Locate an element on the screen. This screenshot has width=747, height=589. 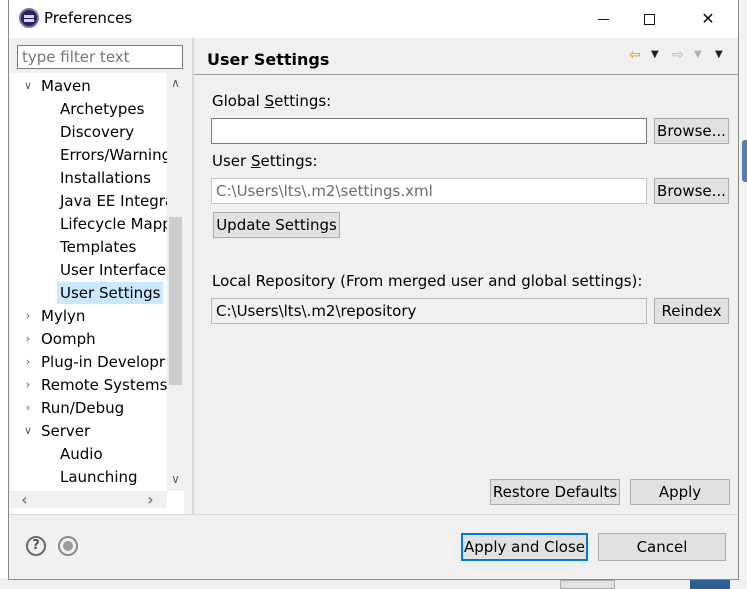
tree-item-run-debug: › Run/Debug is located at coordinates (88, 408).